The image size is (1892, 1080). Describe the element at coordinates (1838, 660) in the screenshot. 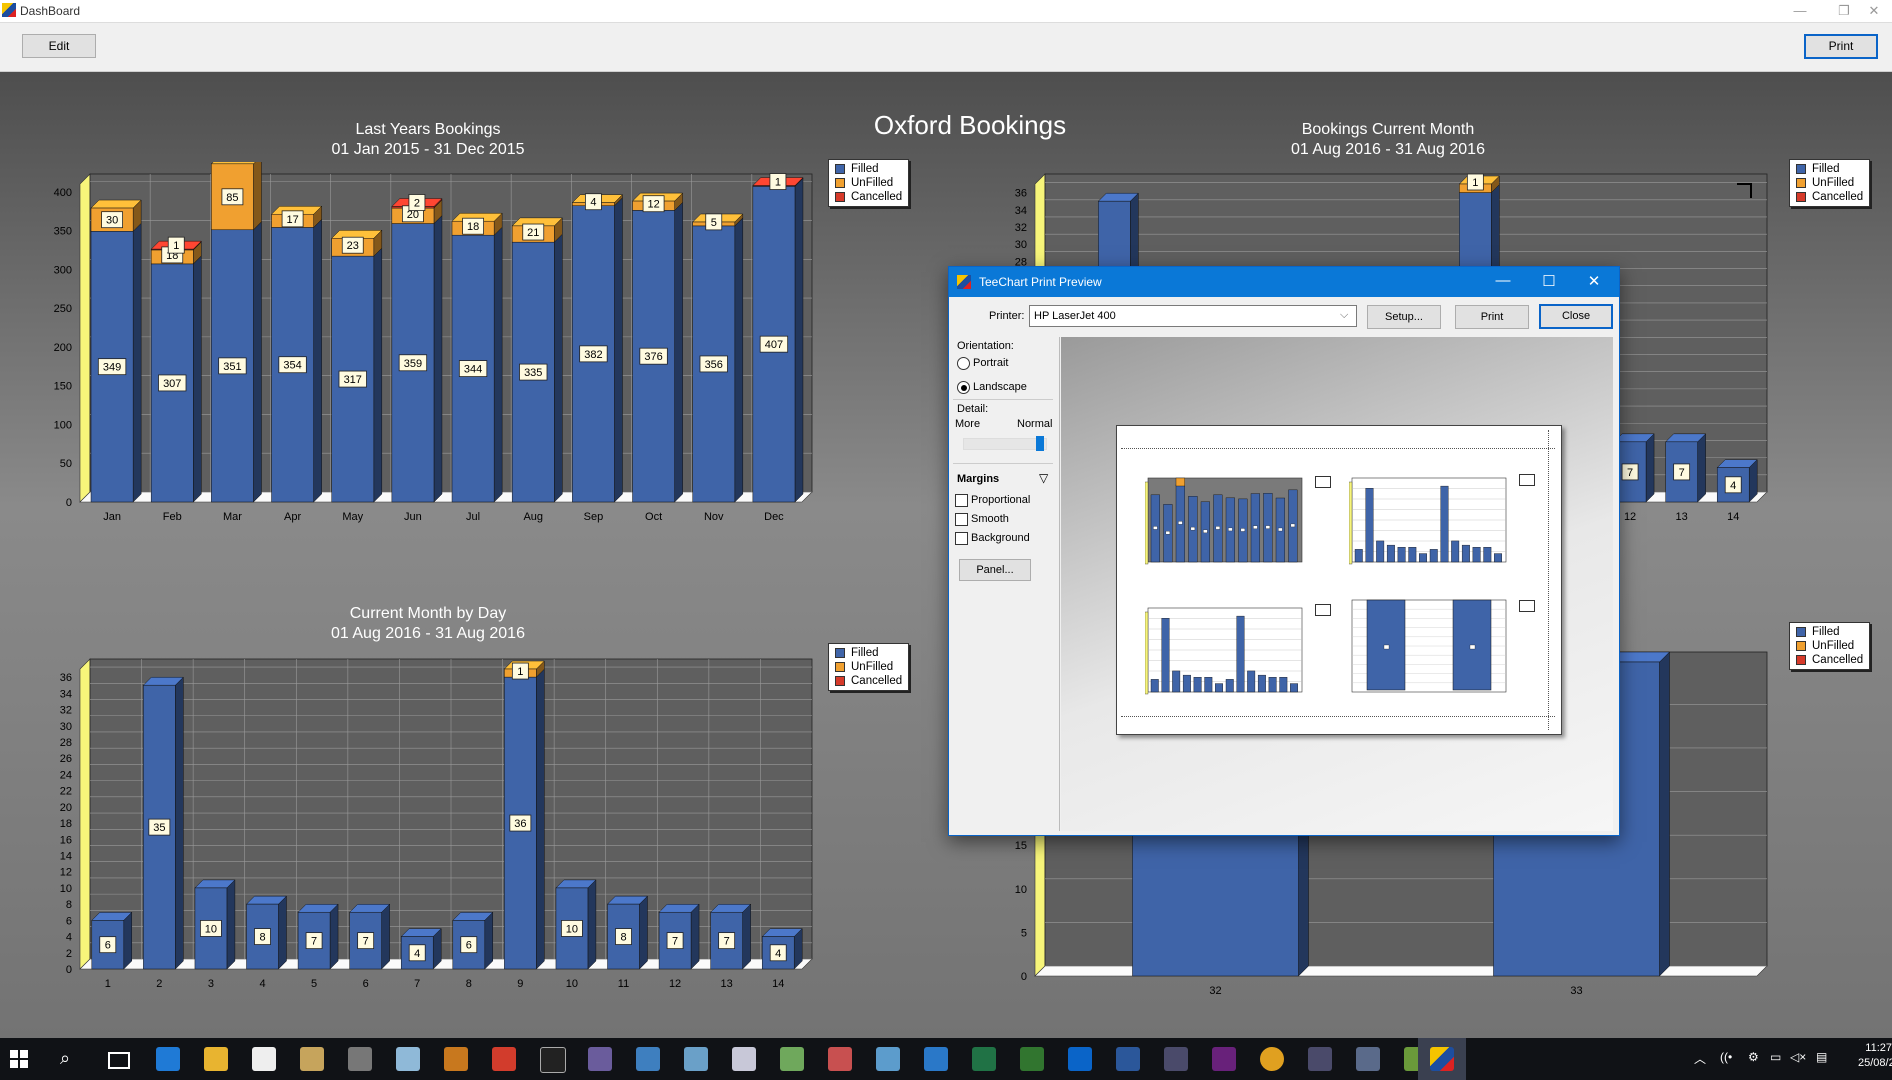

I see `legend-label: Cancelled` at that location.